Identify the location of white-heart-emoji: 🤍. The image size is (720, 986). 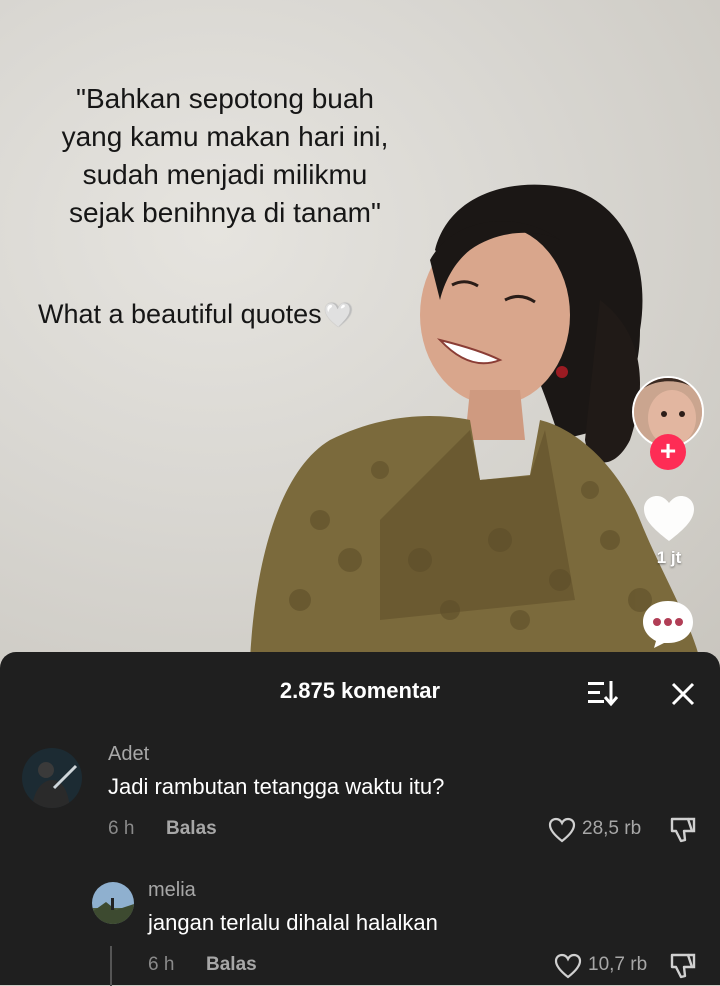
(338, 315).